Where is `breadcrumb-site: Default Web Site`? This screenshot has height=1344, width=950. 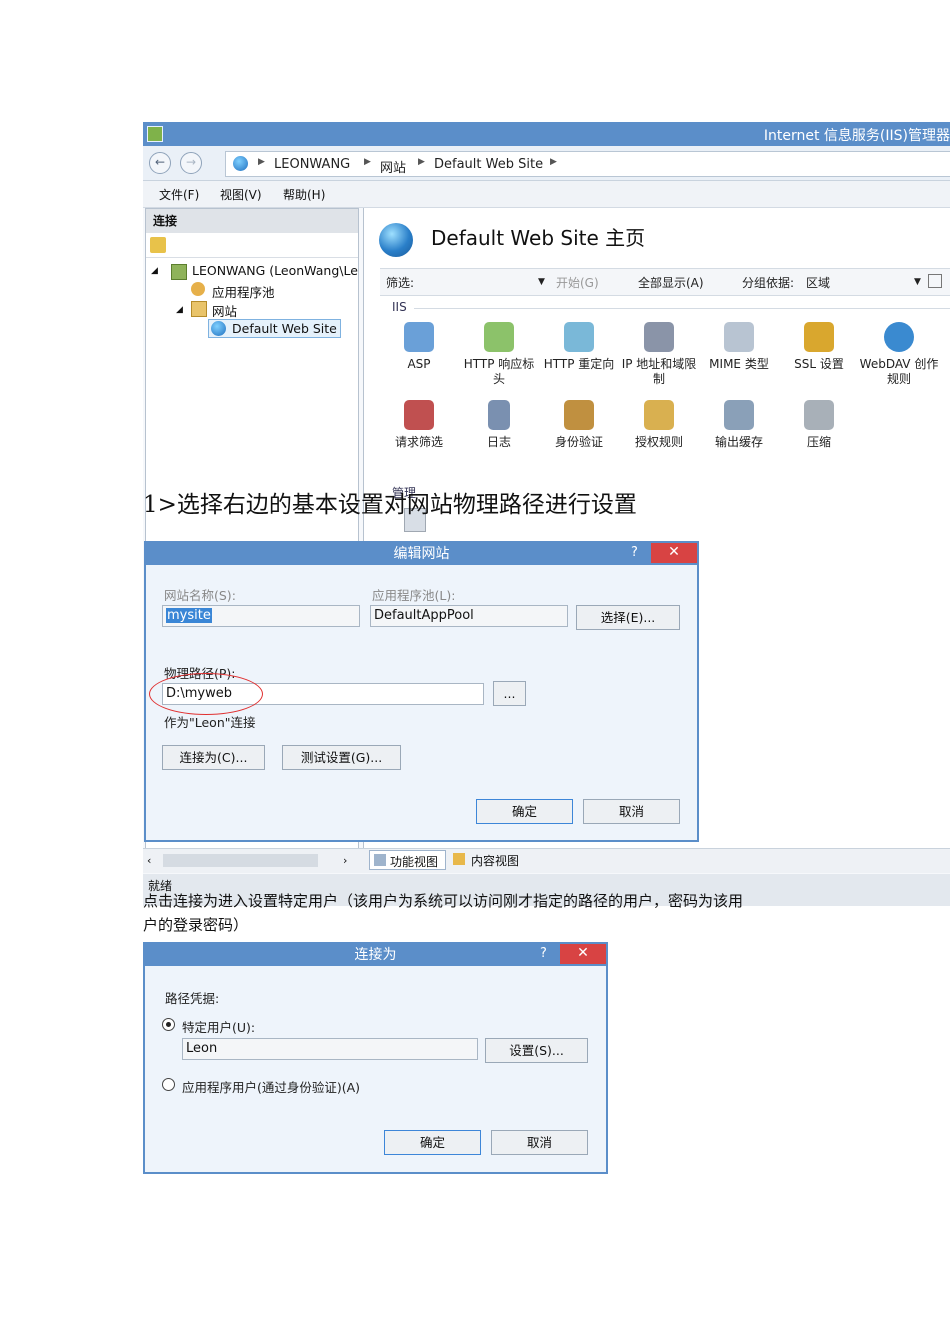
breadcrumb-site: Default Web Site is located at coordinates (488, 164).